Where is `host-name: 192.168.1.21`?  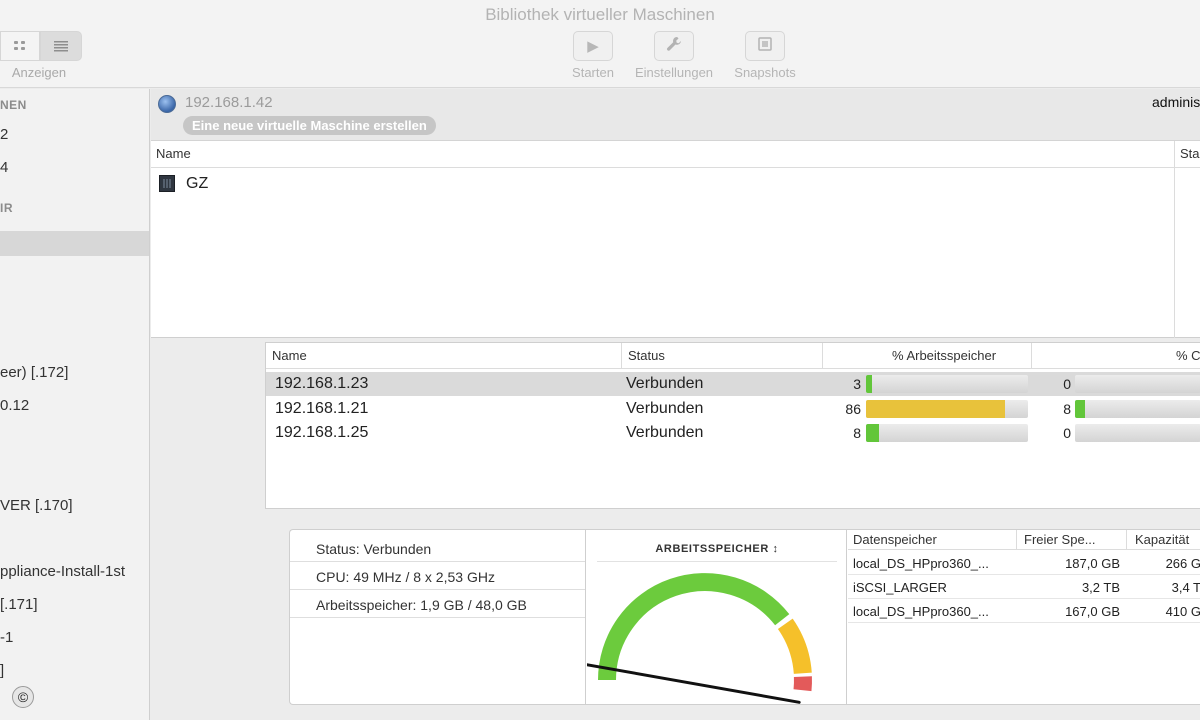 host-name: 192.168.1.21 is located at coordinates (322, 408).